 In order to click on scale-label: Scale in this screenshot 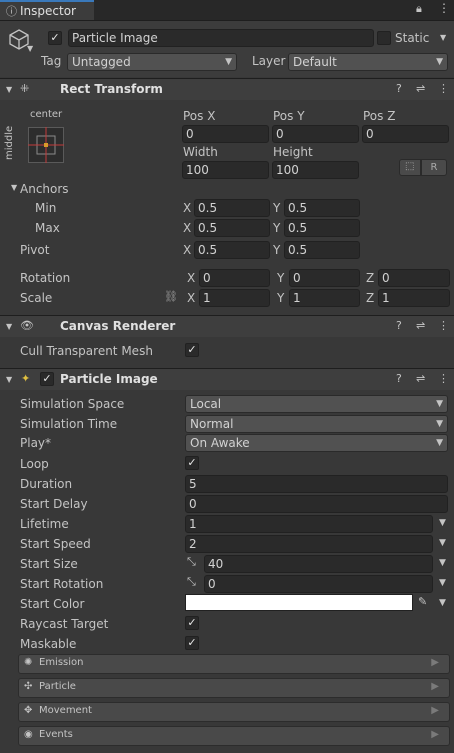, I will do `click(36, 298)`.